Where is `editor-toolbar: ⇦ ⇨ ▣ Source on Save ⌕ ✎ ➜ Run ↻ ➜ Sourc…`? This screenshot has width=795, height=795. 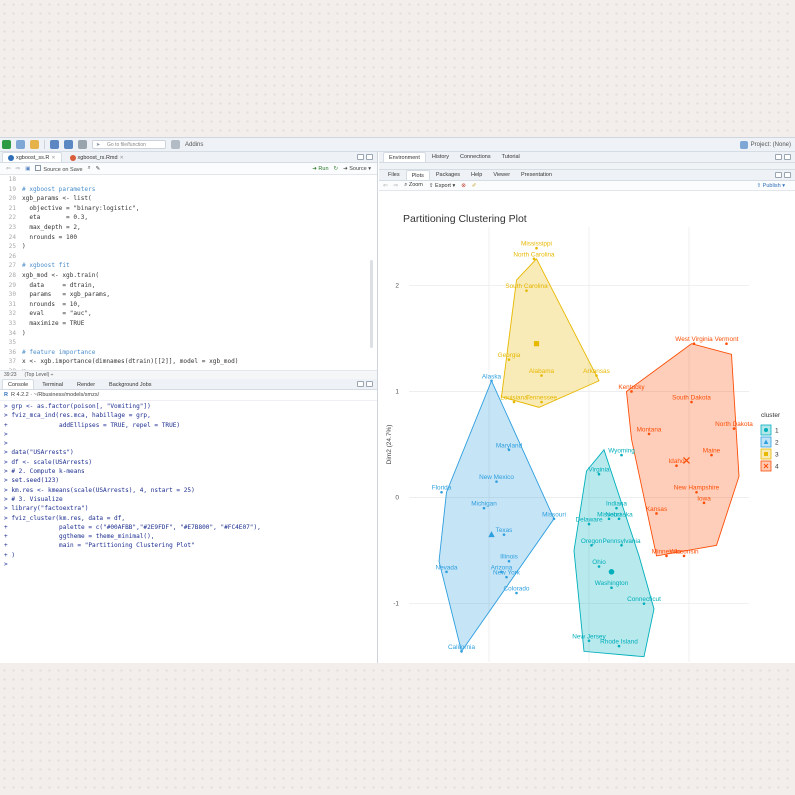
editor-toolbar: ⇦ ⇨ ▣ Source on Save ⌕ ✎ ➜ Run ↻ ➜ Sourc… is located at coordinates (188, 169).